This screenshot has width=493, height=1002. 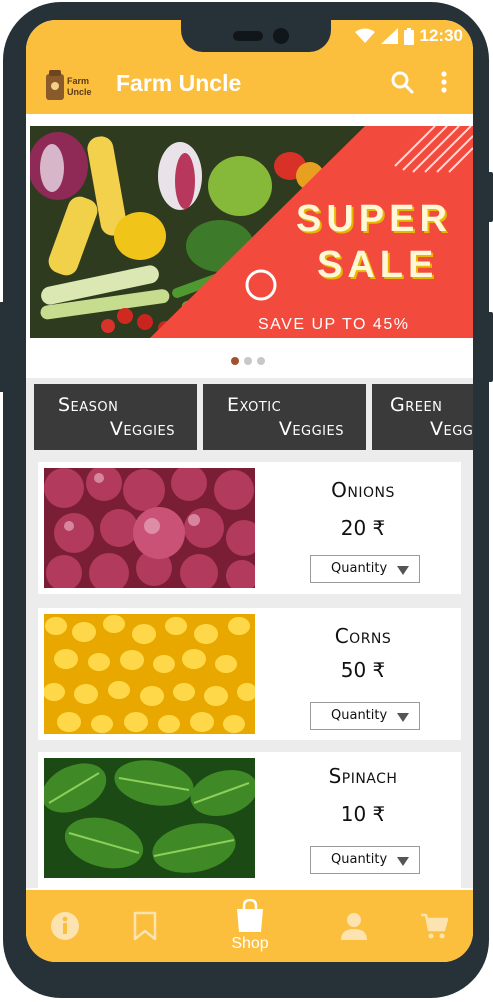 I want to click on speaker-grille, so click(x=248, y=36).